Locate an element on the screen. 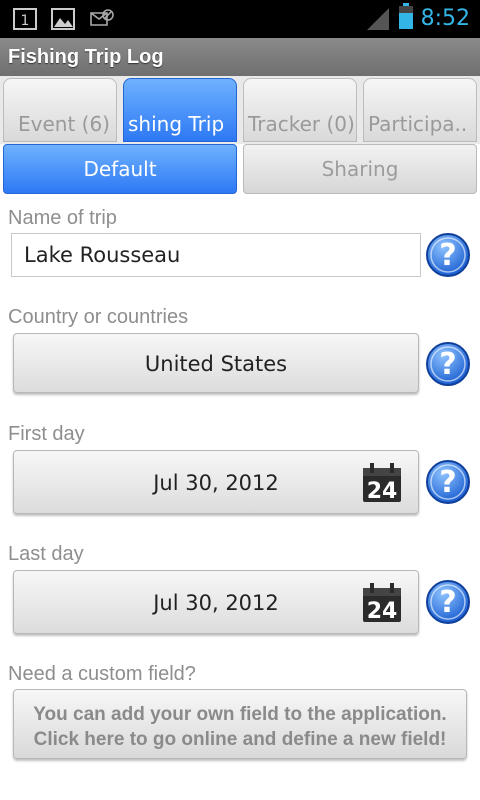 This screenshot has height=800, width=480. first-day-label: First day is located at coordinates (46, 434).